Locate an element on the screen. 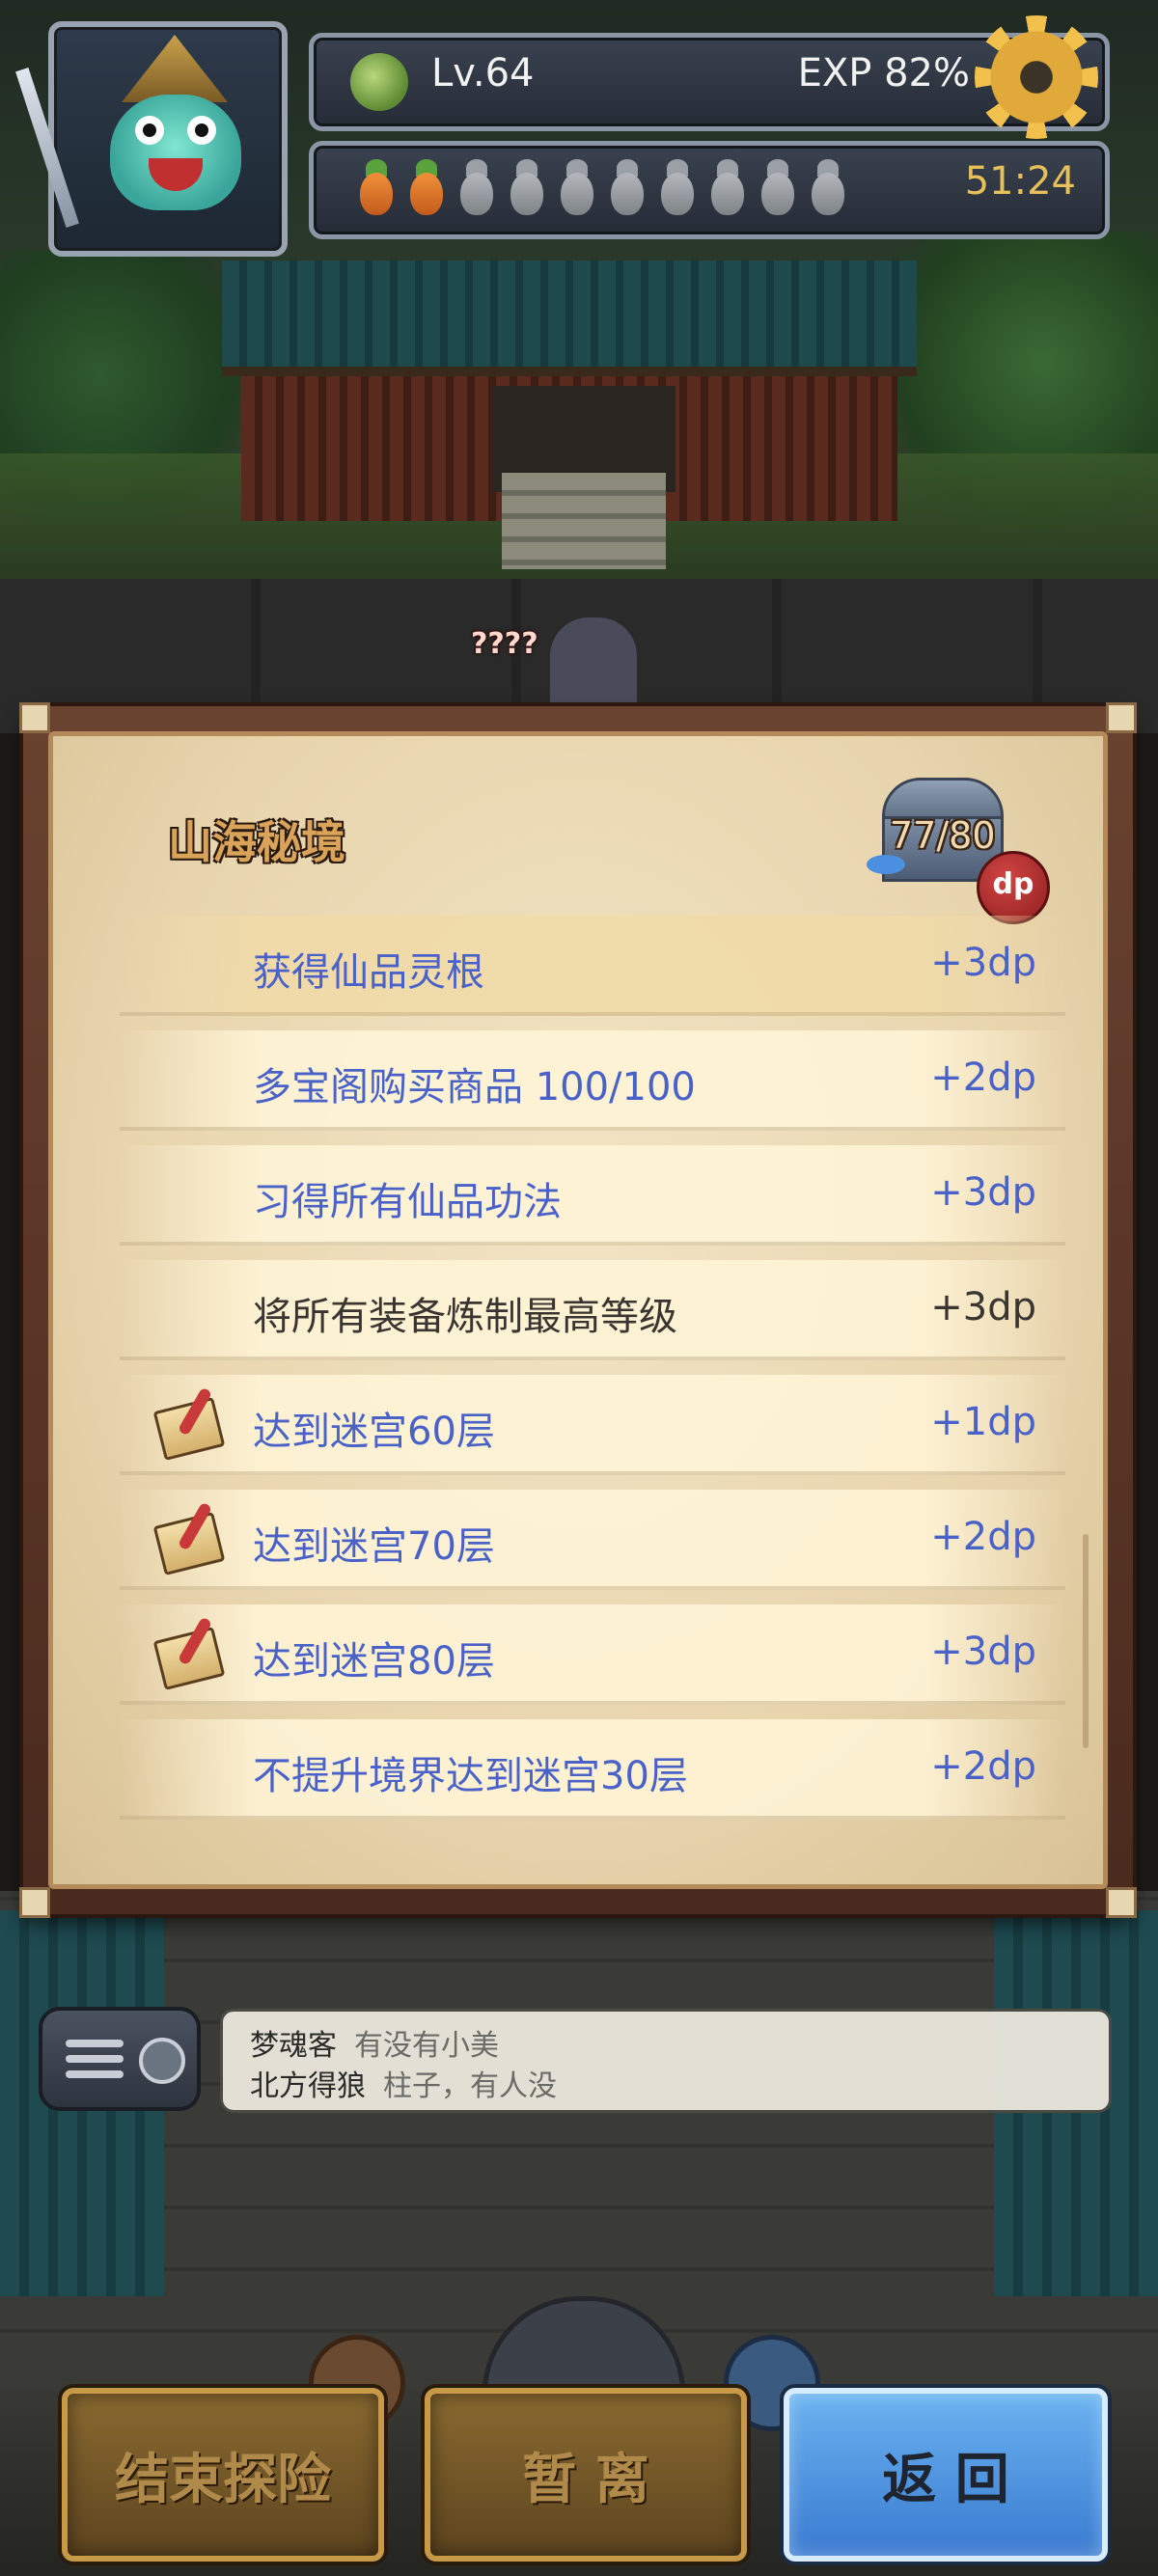 The width and height of the screenshot is (1158, 2576). achievement-name: 不提升境界达到迷宫30层 is located at coordinates (470, 1776).